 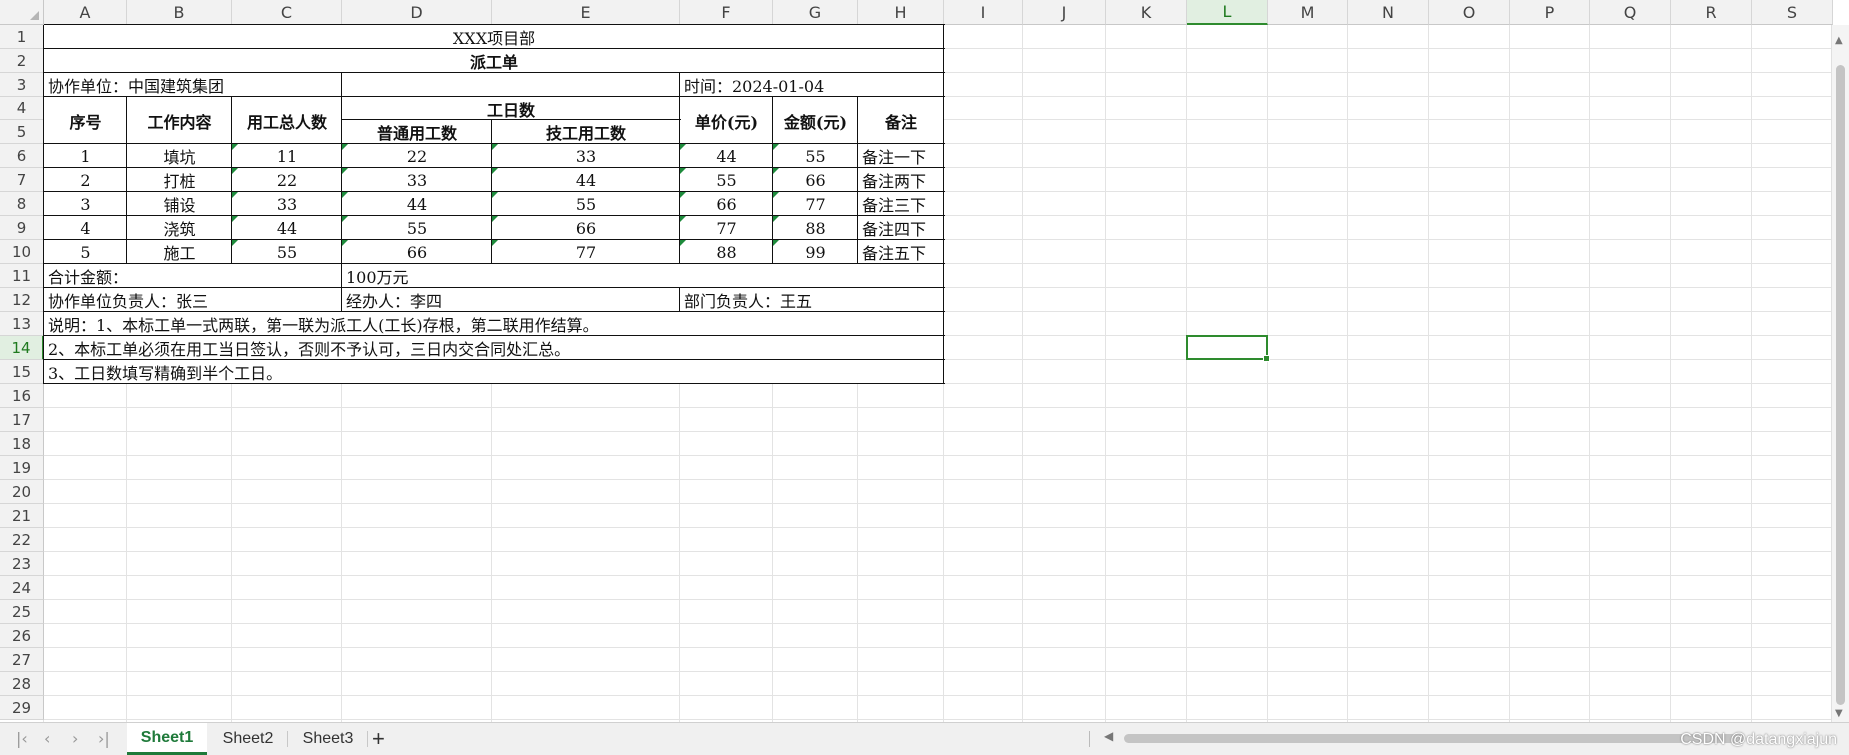 I want to click on data-cell-total: 33, so click(x=287, y=204).